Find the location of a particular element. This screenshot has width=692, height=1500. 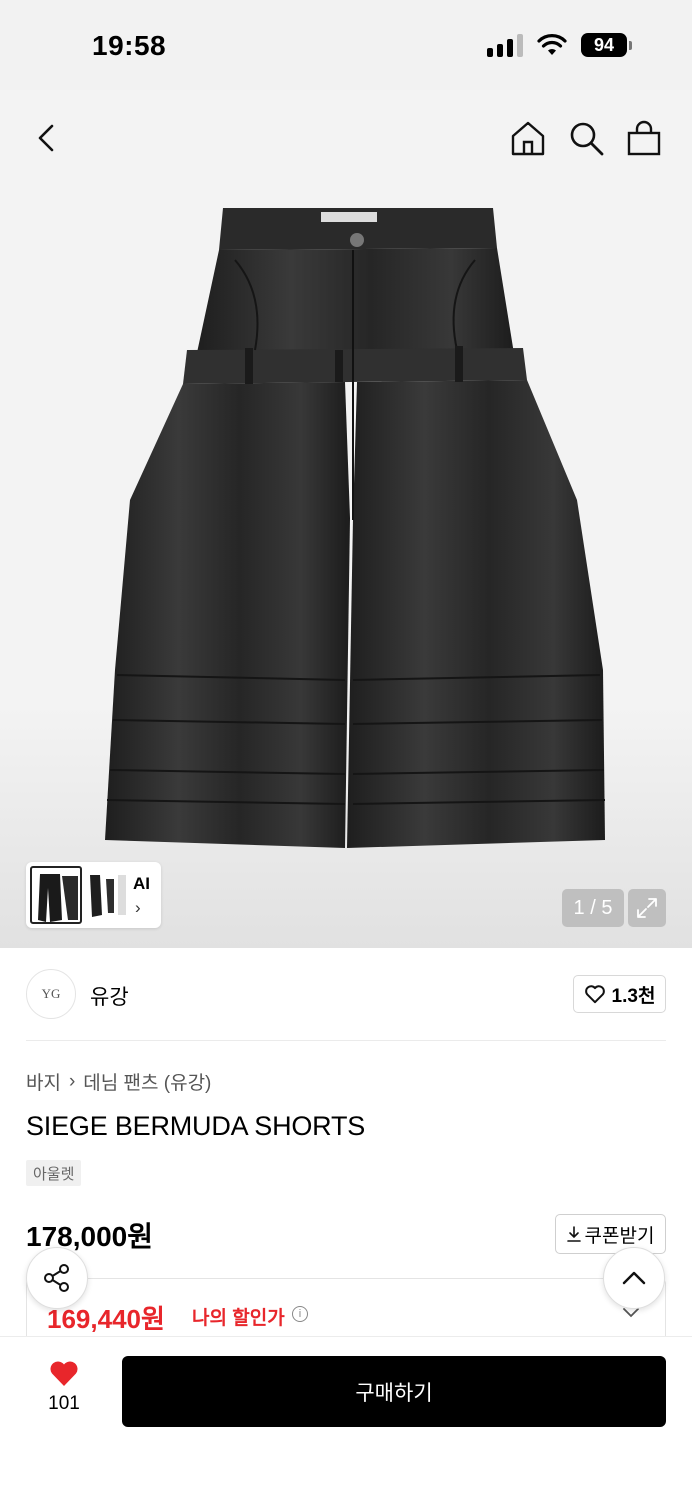

status-icons: 94 is located at coordinates (559, 45).